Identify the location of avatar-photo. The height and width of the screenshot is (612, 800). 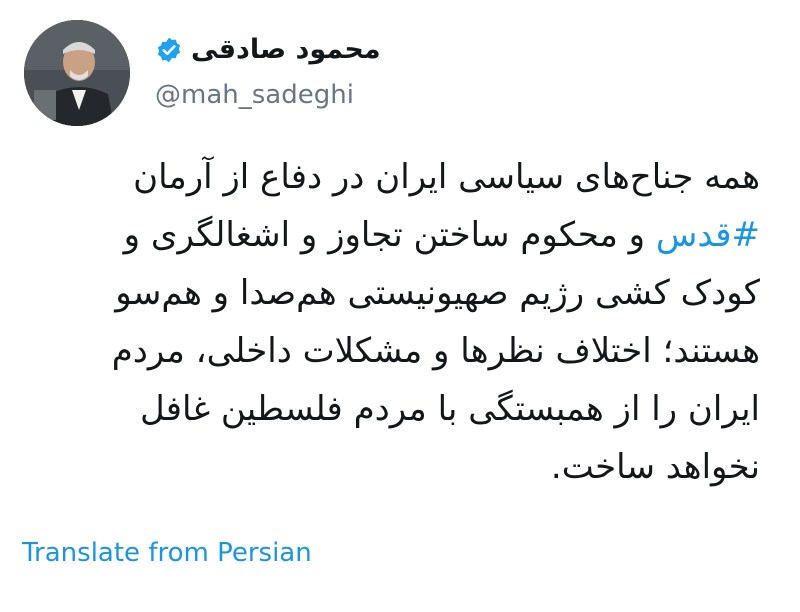
(77, 73).